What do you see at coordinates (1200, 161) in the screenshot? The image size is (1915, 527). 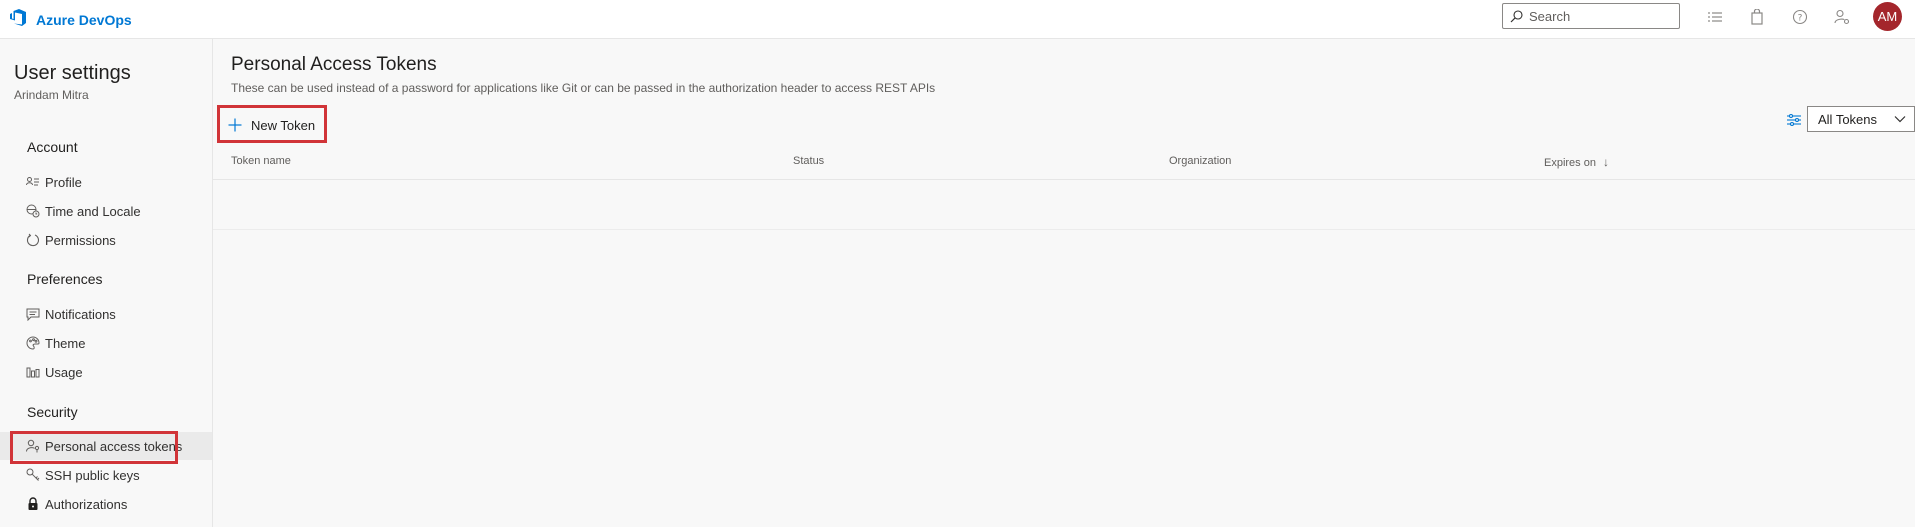 I see `column-header-organization: Organization` at bounding box center [1200, 161].